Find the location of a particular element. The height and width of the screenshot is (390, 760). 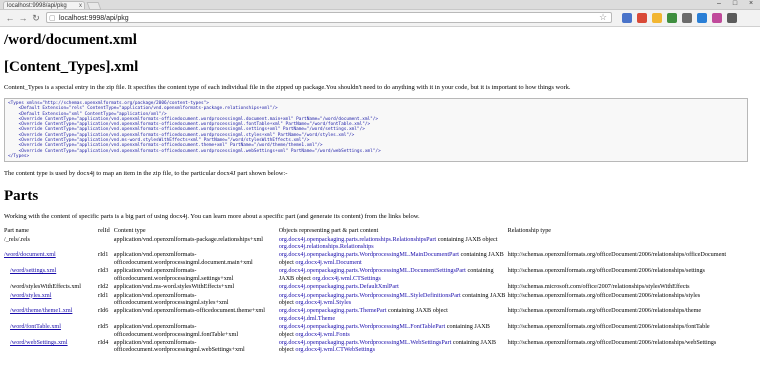

part-name-cell: /word/styles.xml is located at coordinates (51, 300).